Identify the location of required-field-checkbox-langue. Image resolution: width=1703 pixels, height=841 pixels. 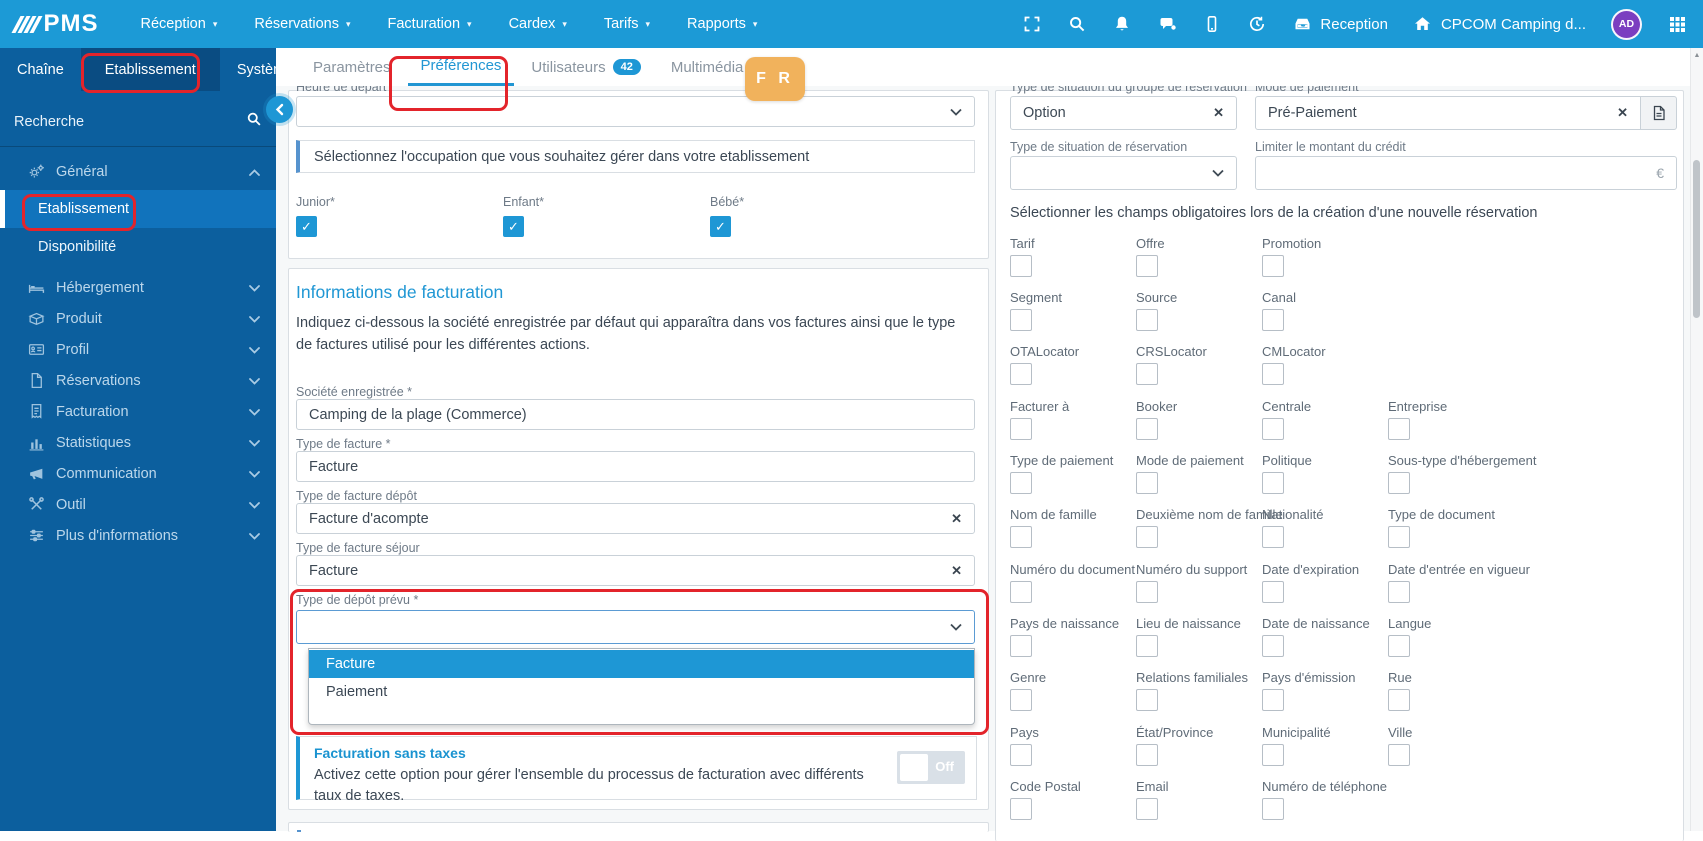
(1399, 646).